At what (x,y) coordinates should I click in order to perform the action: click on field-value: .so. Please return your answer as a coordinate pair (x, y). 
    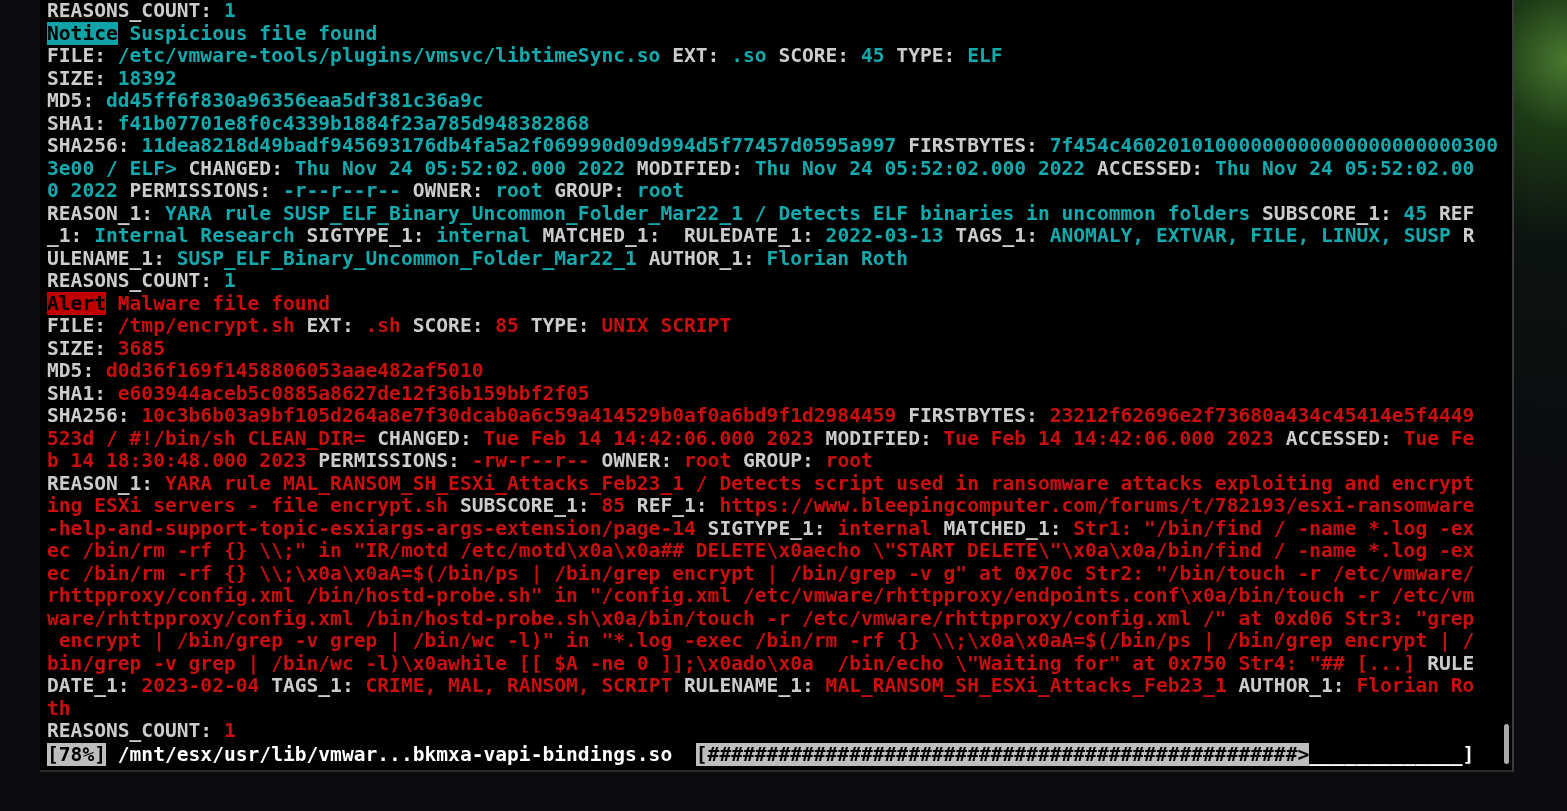
    Looking at the image, I should click on (749, 55).